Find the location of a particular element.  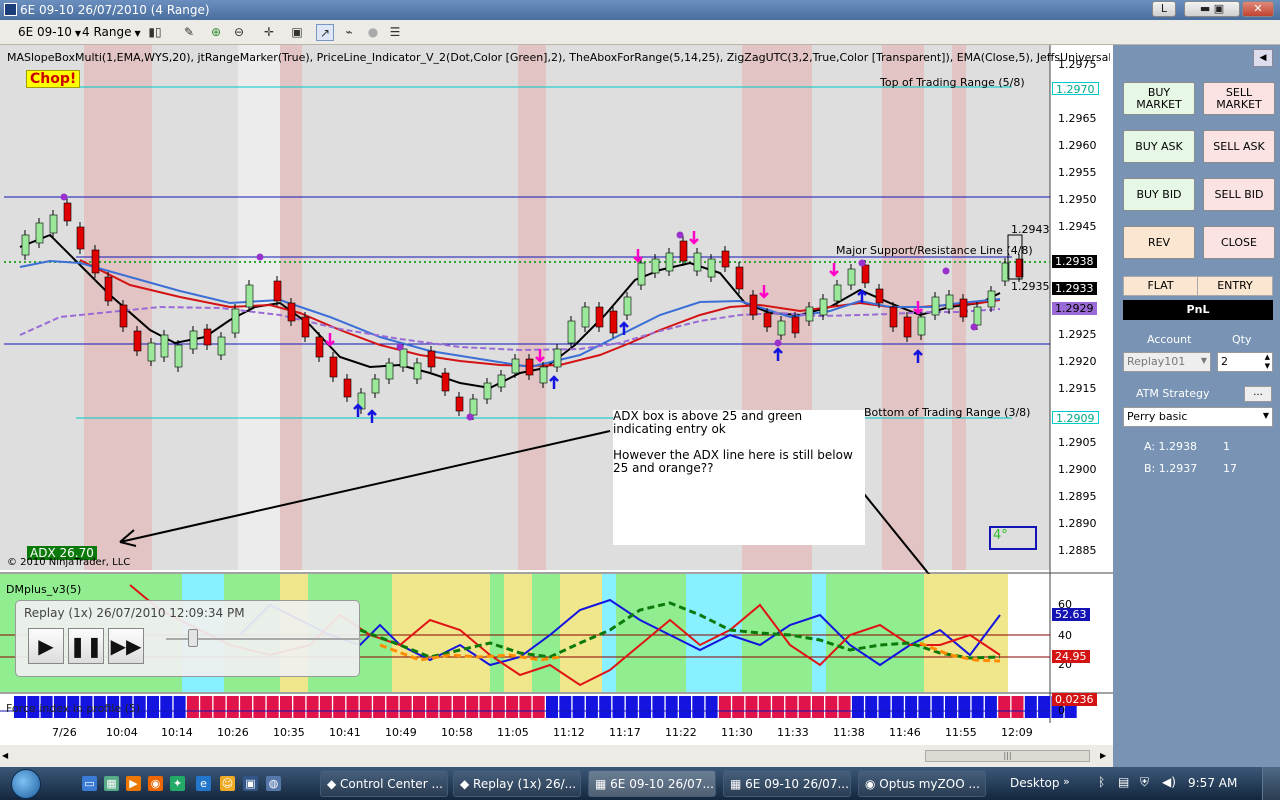

show-desktop-button is located at coordinates (1271, 783).